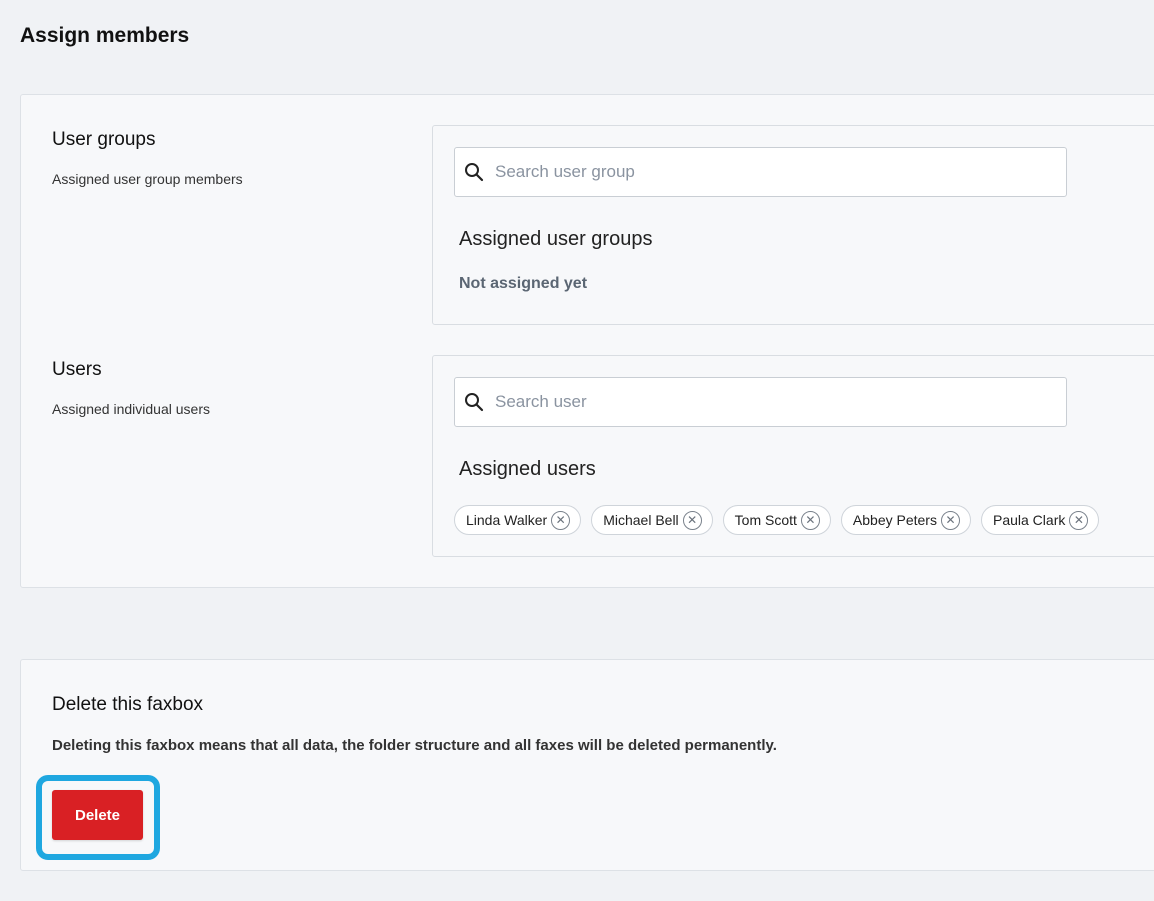  What do you see at coordinates (131, 409) in the screenshot?
I see `users-subtitle: Assigned individual users` at bounding box center [131, 409].